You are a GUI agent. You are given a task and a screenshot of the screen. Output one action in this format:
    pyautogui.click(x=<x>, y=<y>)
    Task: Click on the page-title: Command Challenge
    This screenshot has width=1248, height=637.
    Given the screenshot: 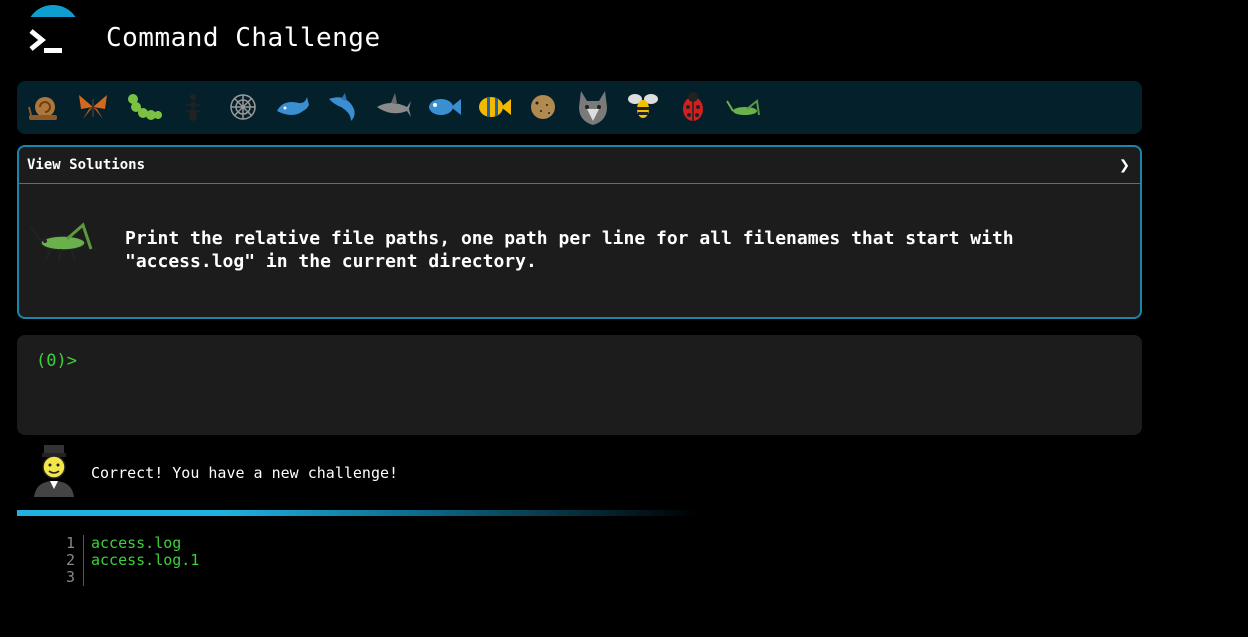 What is the action you would take?
    pyautogui.click(x=243, y=38)
    